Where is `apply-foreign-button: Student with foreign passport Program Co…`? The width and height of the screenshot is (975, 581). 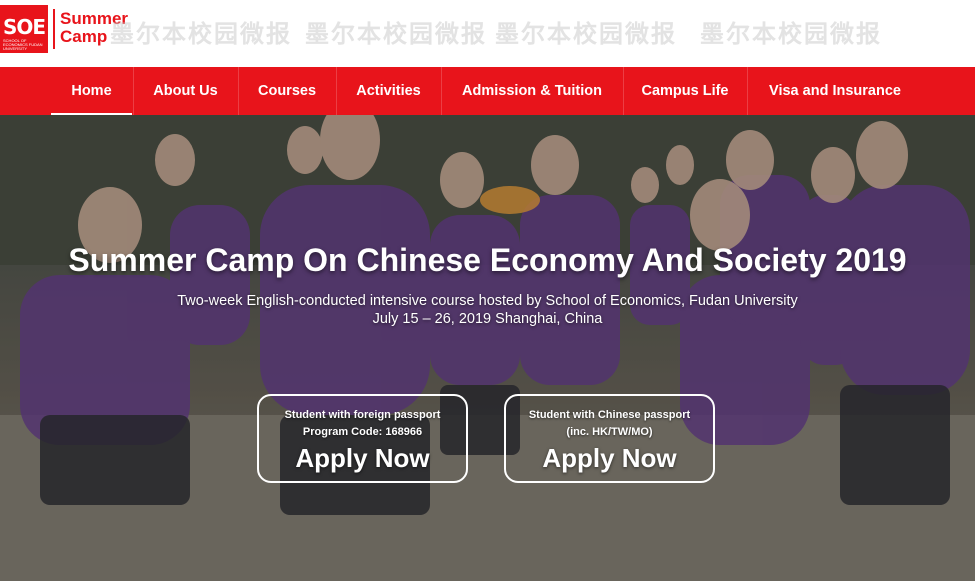
apply-foreign-button: Student with foreign passport Program Co… is located at coordinates (362, 438).